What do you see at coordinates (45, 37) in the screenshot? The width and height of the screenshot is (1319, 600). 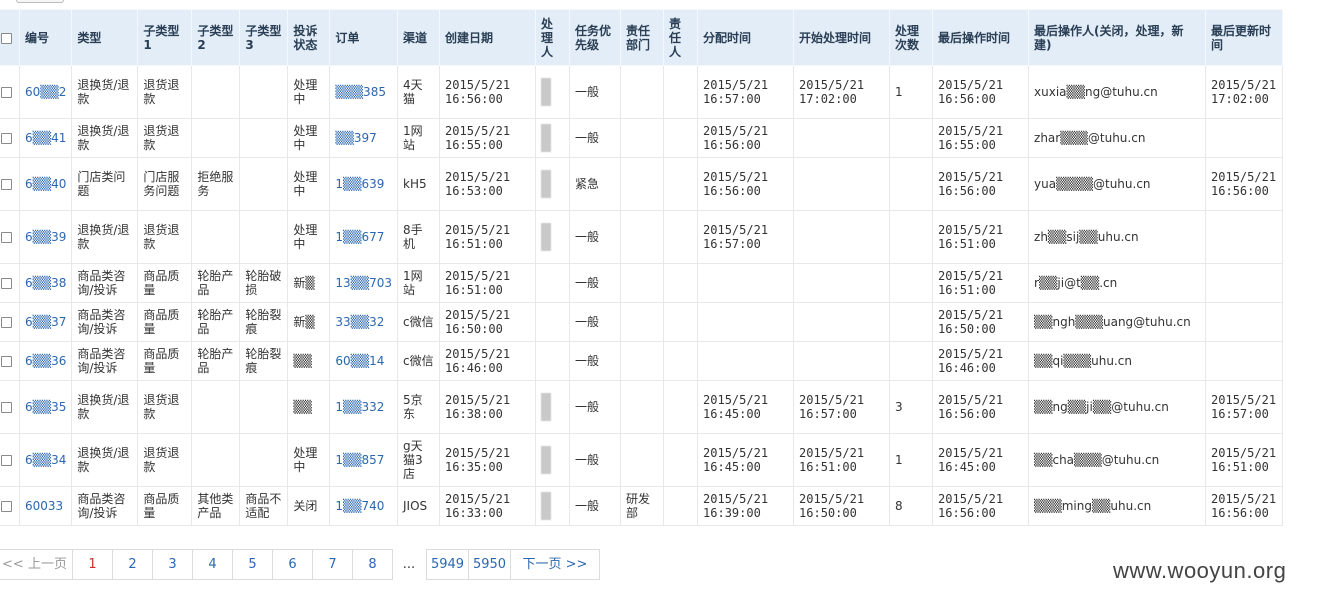 I see `column-header-id: 编号` at bounding box center [45, 37].